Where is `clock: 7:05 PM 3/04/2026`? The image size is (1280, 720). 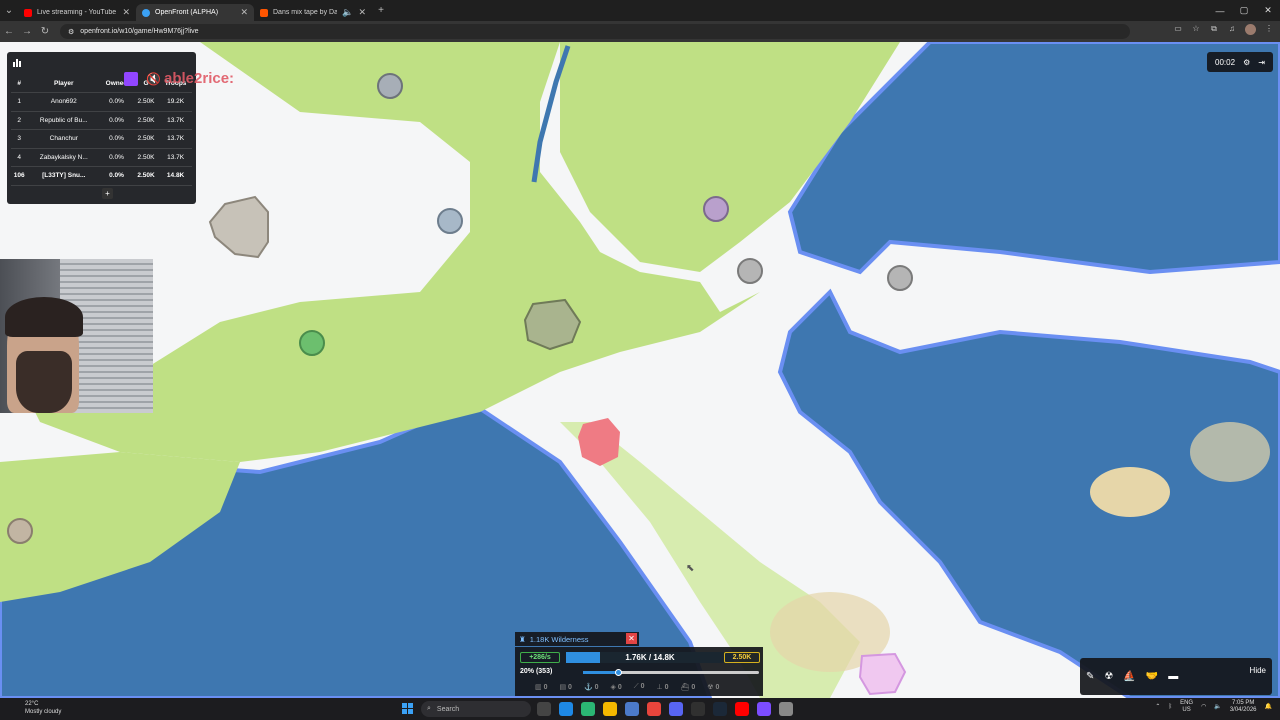
clock: 7:05 PM 3/04/2026 is located at coordinates (1243, 707).